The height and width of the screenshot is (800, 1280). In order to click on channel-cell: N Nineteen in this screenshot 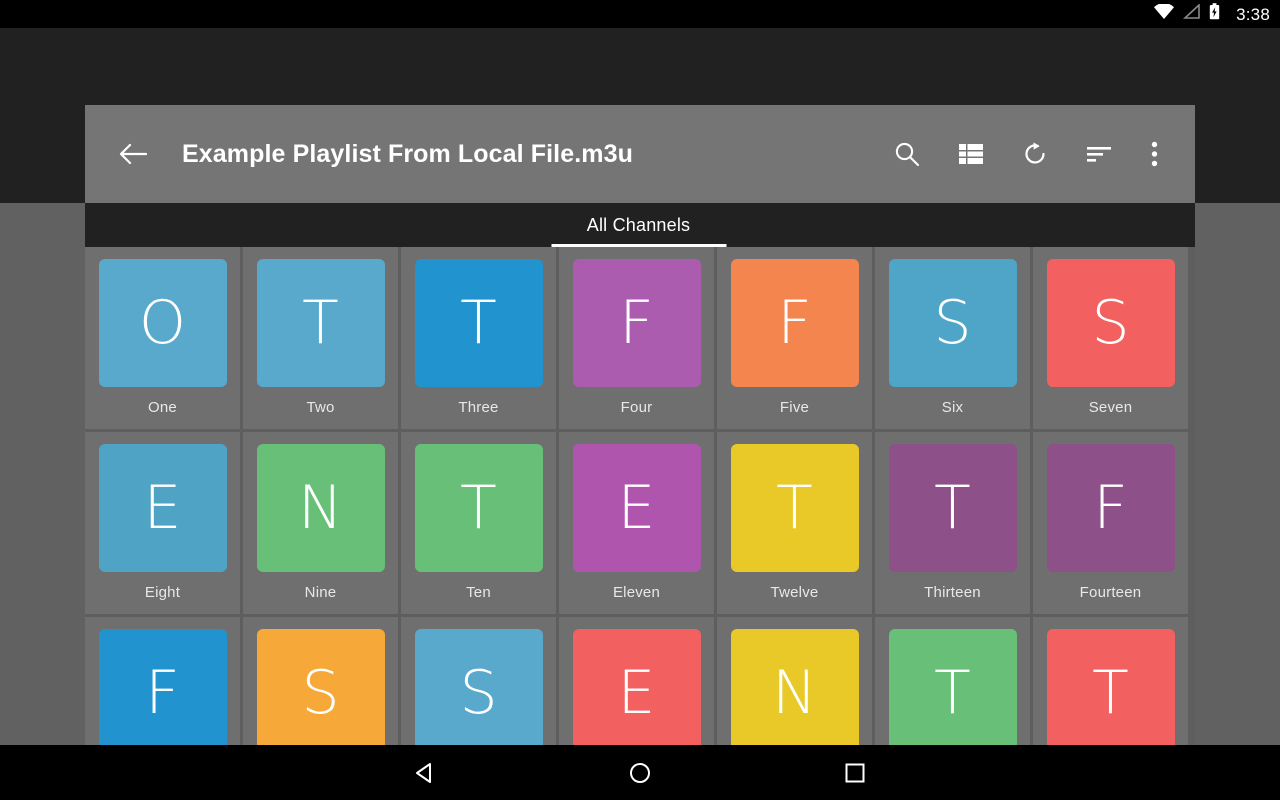, I will do `click(794, 681)`.